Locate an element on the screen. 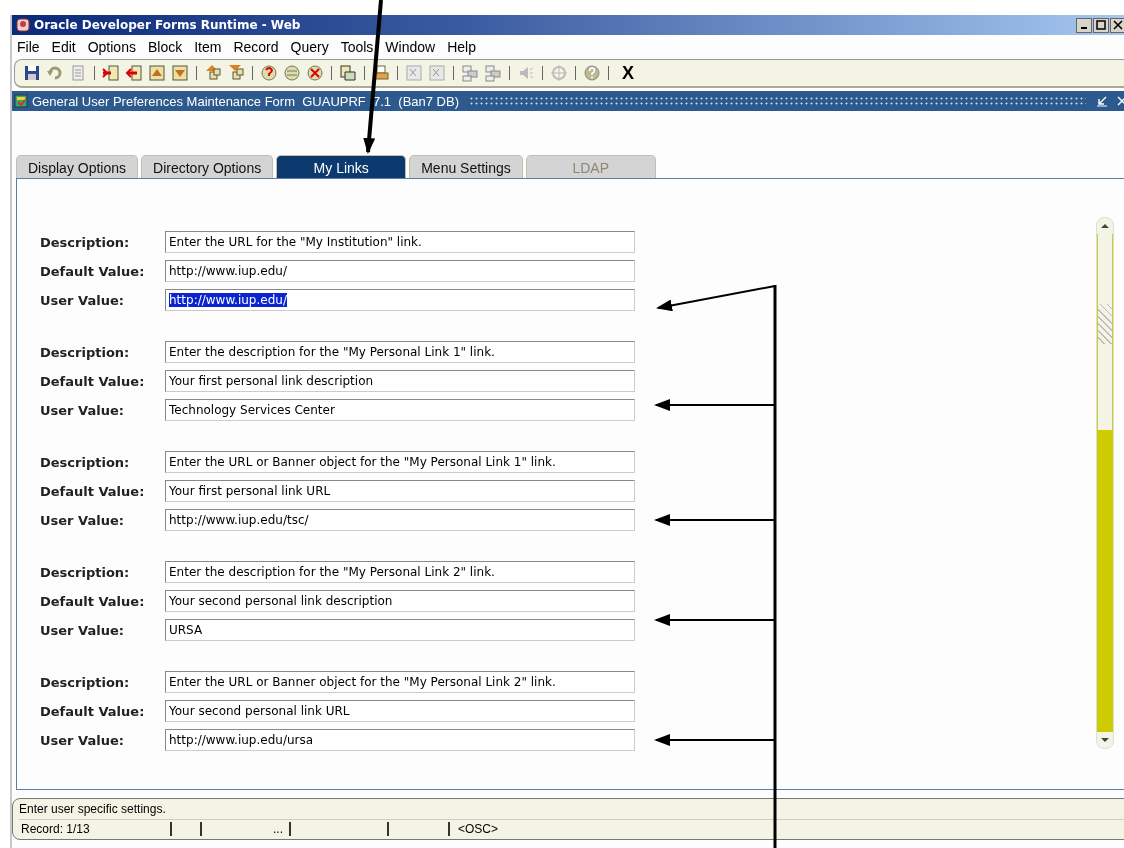  help-icon is located at coordinates (592, 73).